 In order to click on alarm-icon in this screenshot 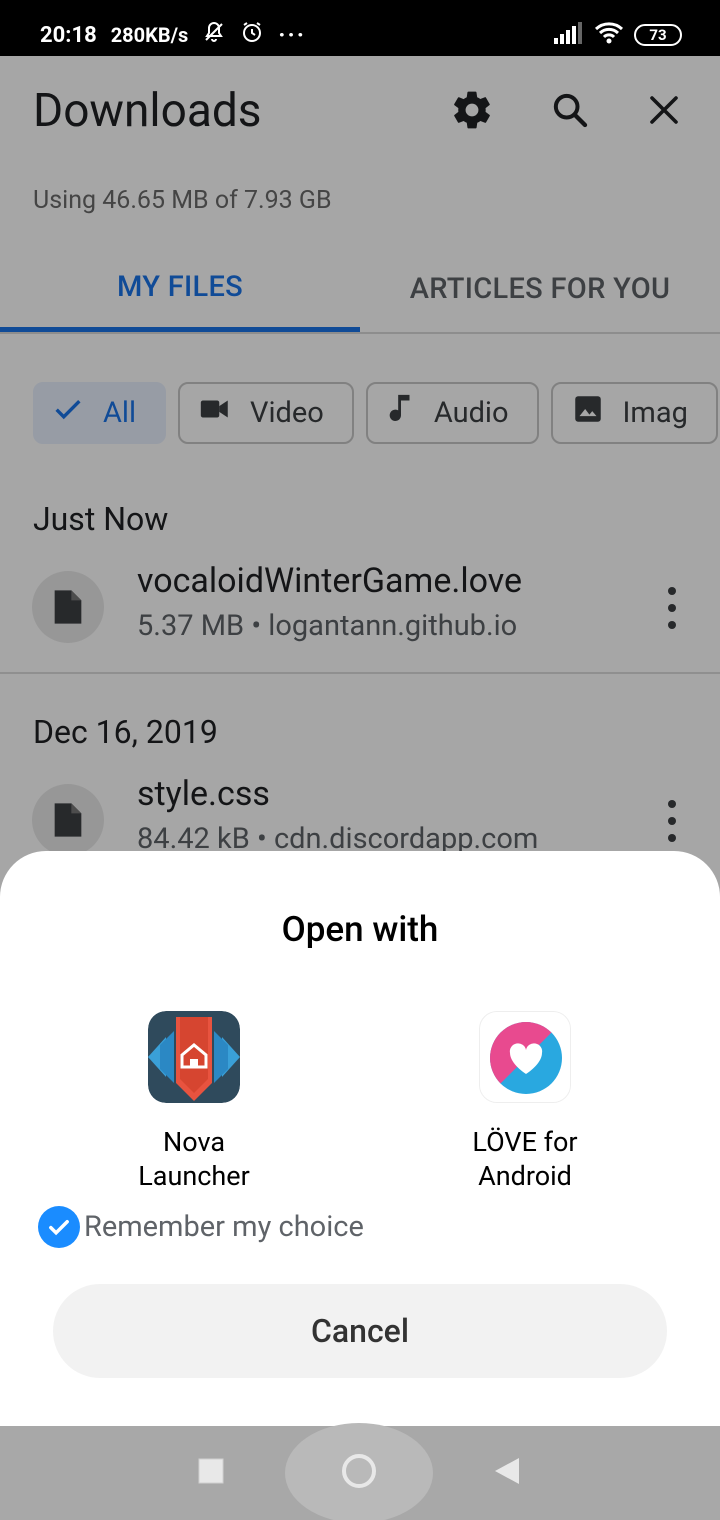, I will do `click(252, 35)`.